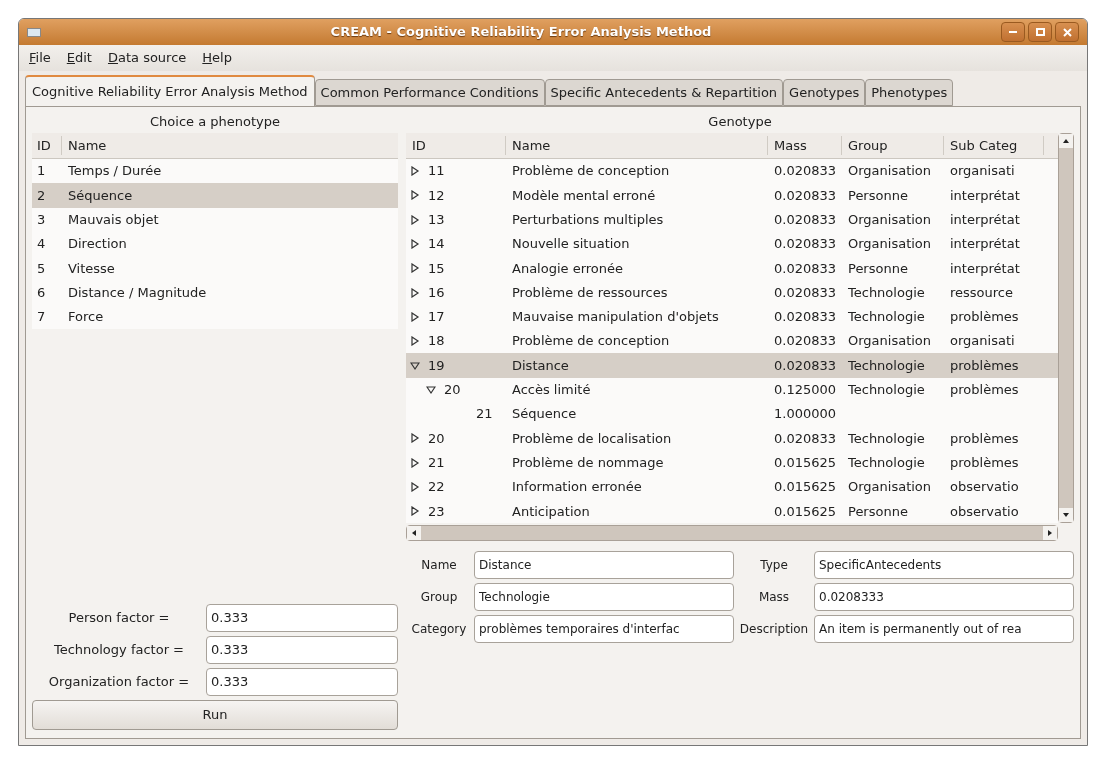 The height and width of the screenshot is (760, 1106). Describe the element at coordinates (944, 565) in the screenshot. I see `detail-field: SpecificAntecedents` at that location.